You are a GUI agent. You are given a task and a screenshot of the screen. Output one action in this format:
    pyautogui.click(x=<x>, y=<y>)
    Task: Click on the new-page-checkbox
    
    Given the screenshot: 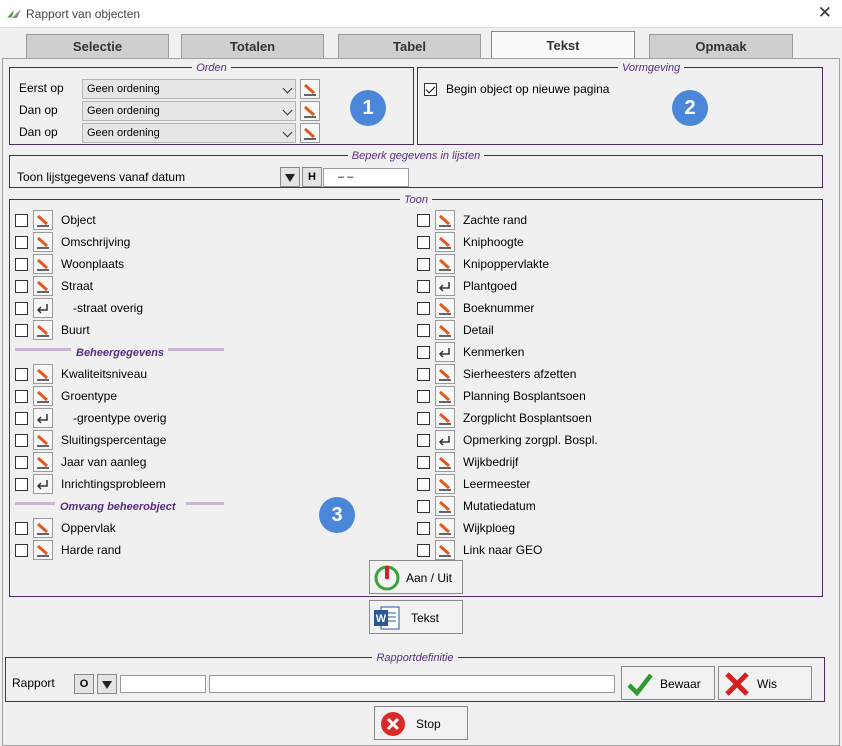 What is the action you would take?
    pyautogui.click(x=430, y=89)
    